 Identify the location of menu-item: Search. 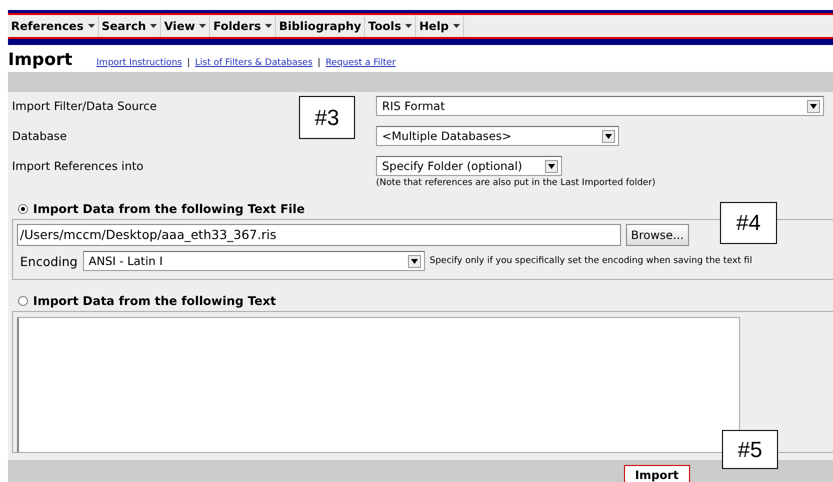
(130, 26).